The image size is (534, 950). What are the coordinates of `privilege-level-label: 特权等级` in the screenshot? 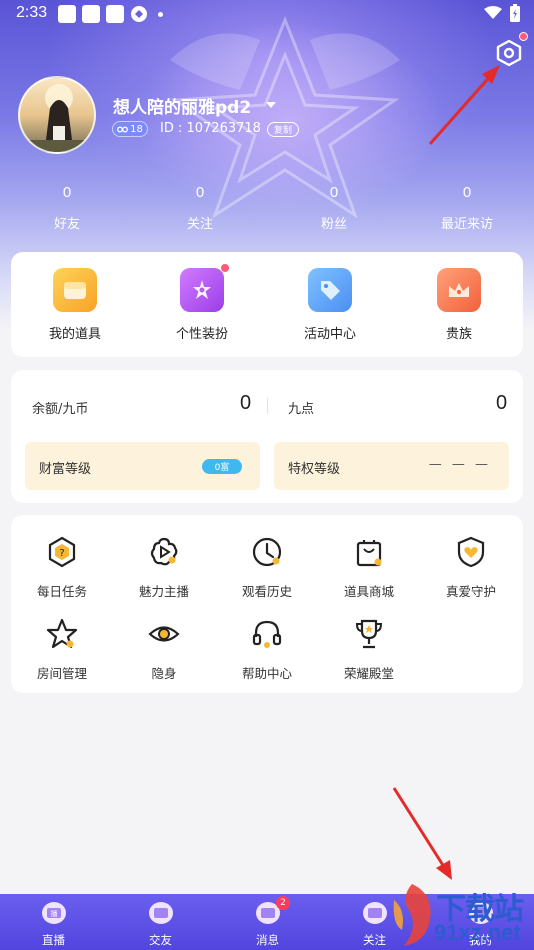 It's located at (314, 469).